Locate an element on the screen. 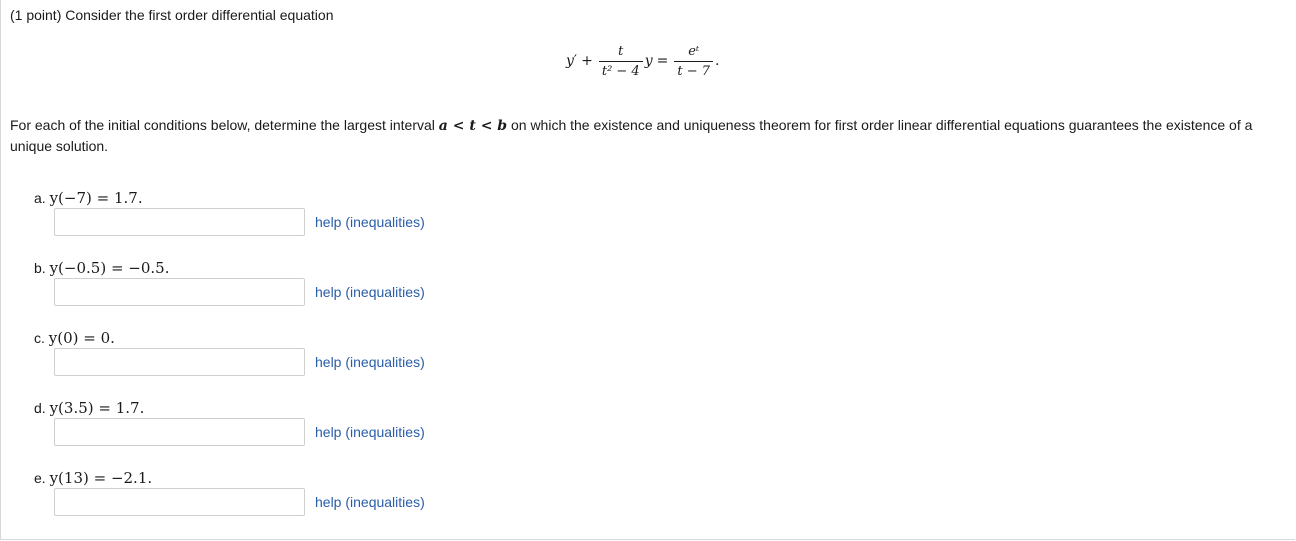 This screenshot has height=541, width=1296. help-link-d: help (inequalities) is located at coordinates (370, 432).